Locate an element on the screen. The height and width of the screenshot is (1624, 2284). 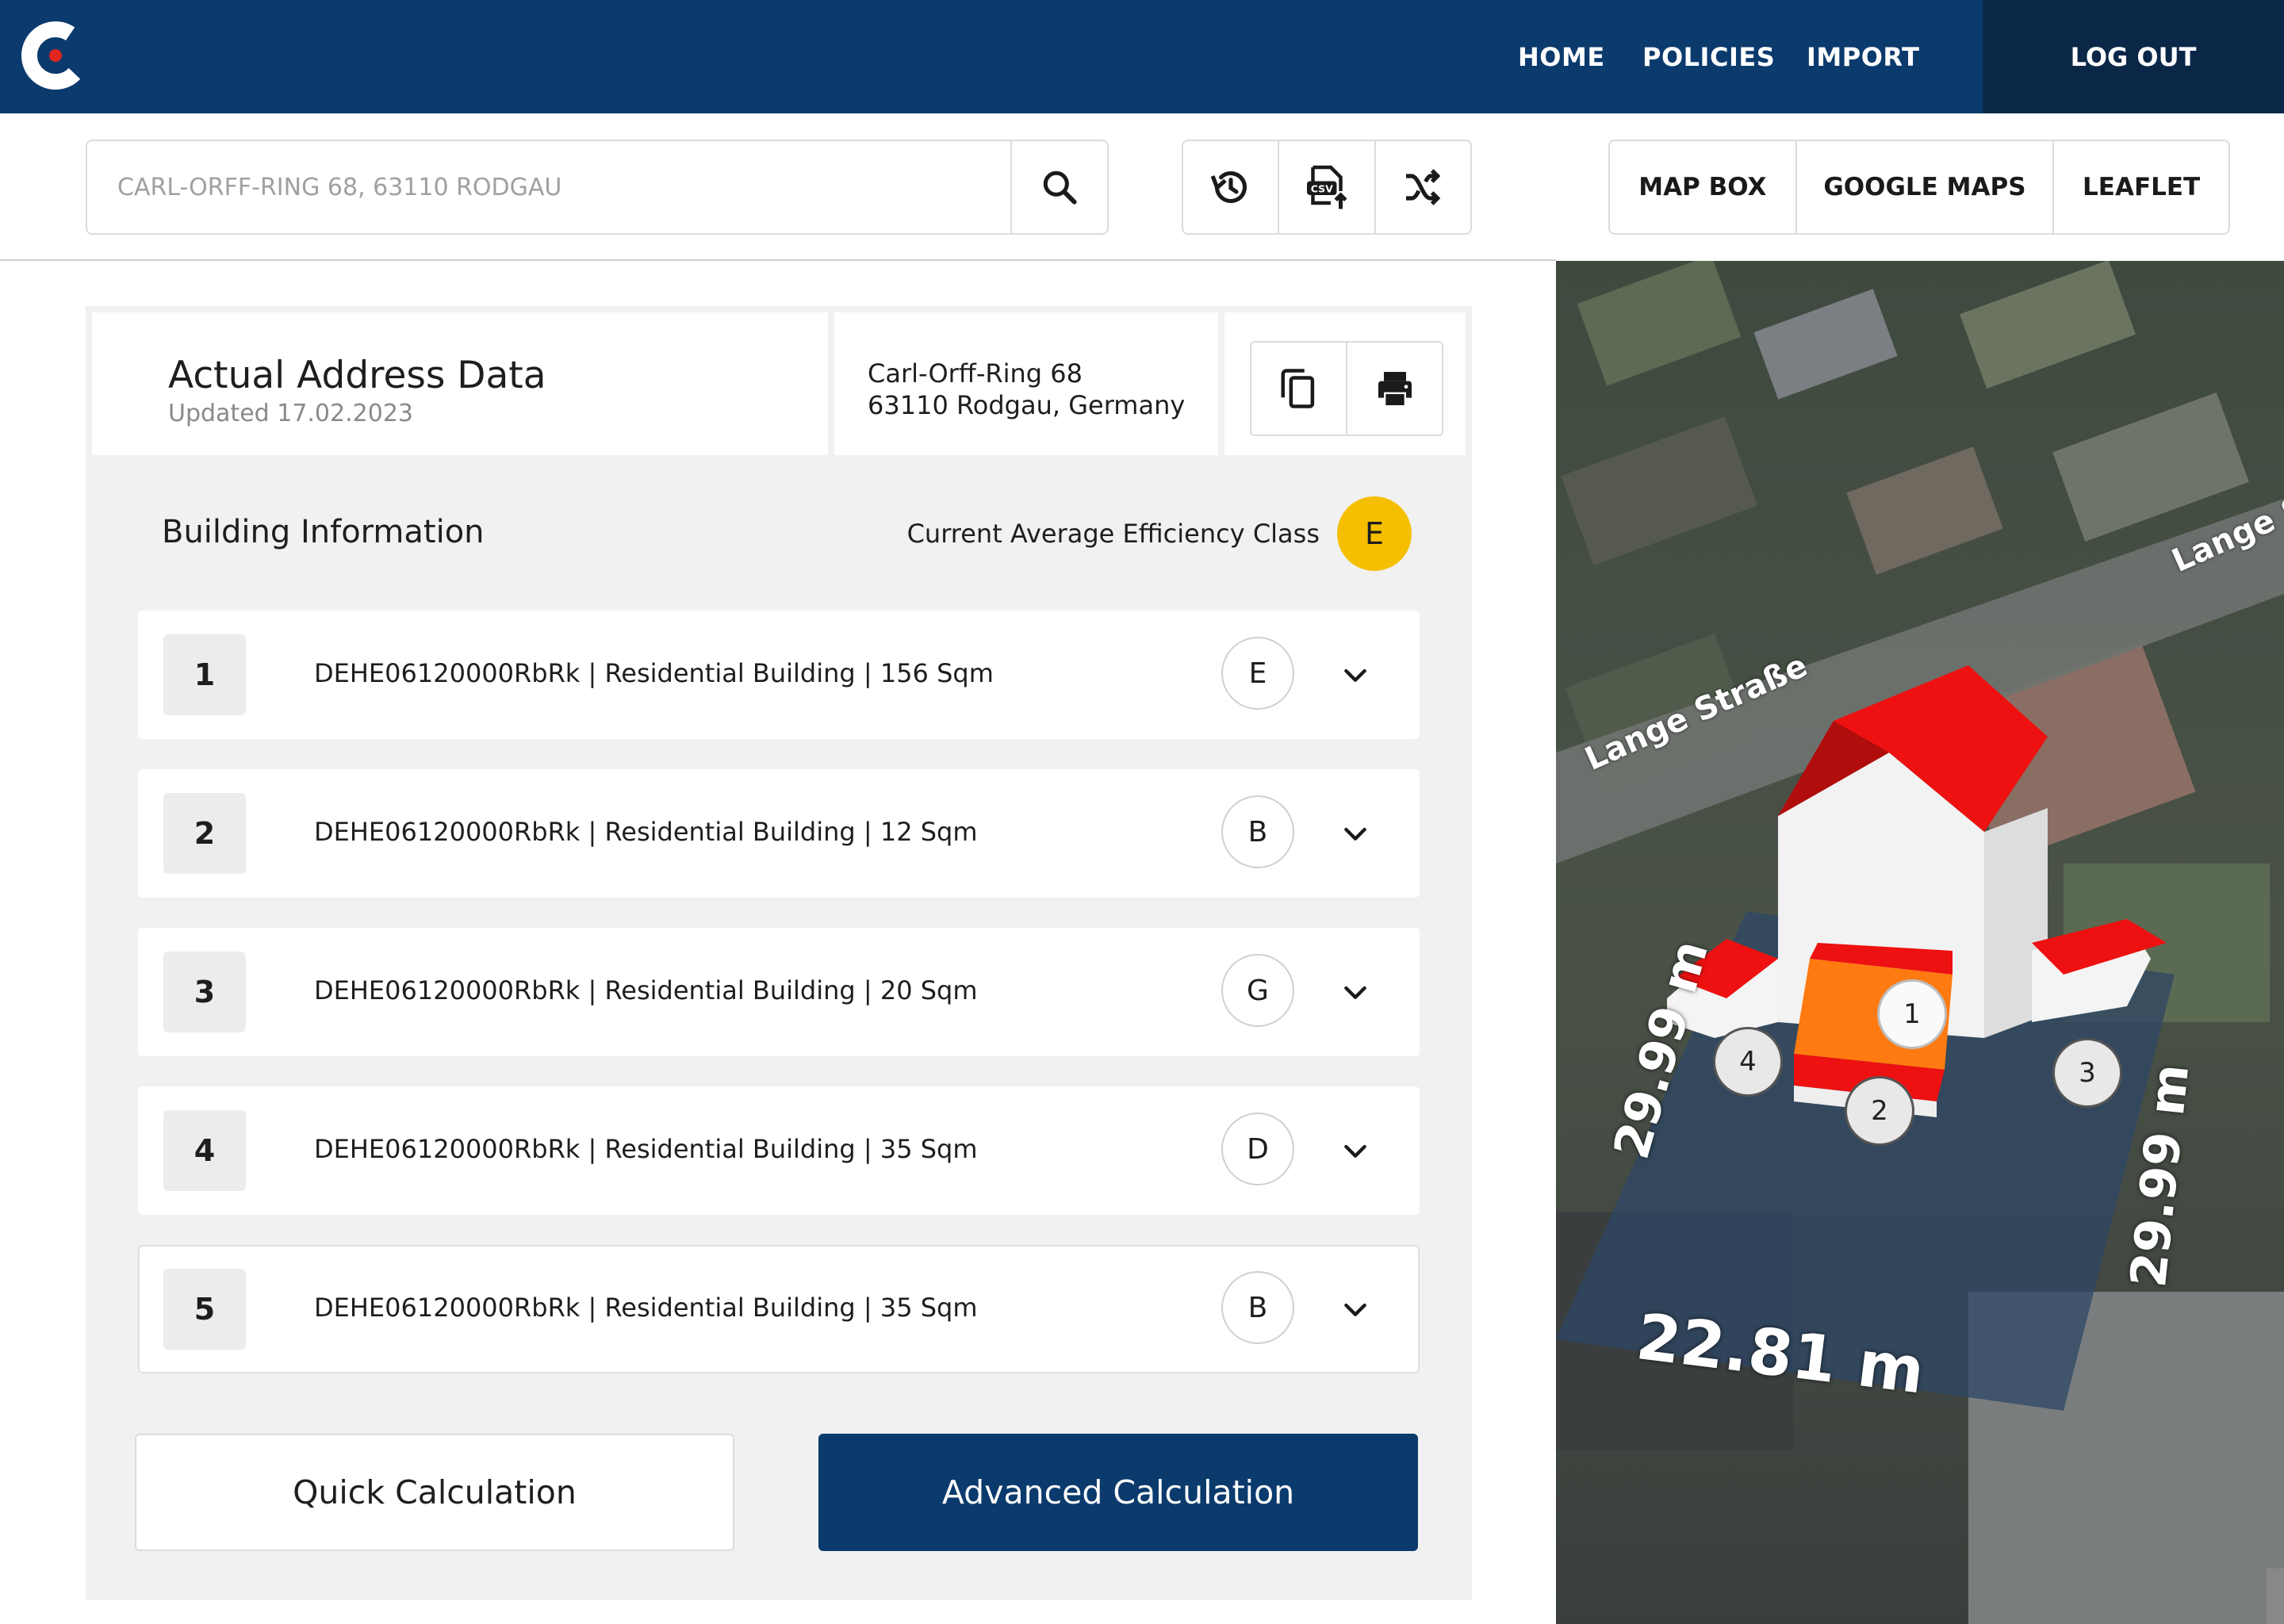
address-actions-card is located at coordinates (1345, 383).